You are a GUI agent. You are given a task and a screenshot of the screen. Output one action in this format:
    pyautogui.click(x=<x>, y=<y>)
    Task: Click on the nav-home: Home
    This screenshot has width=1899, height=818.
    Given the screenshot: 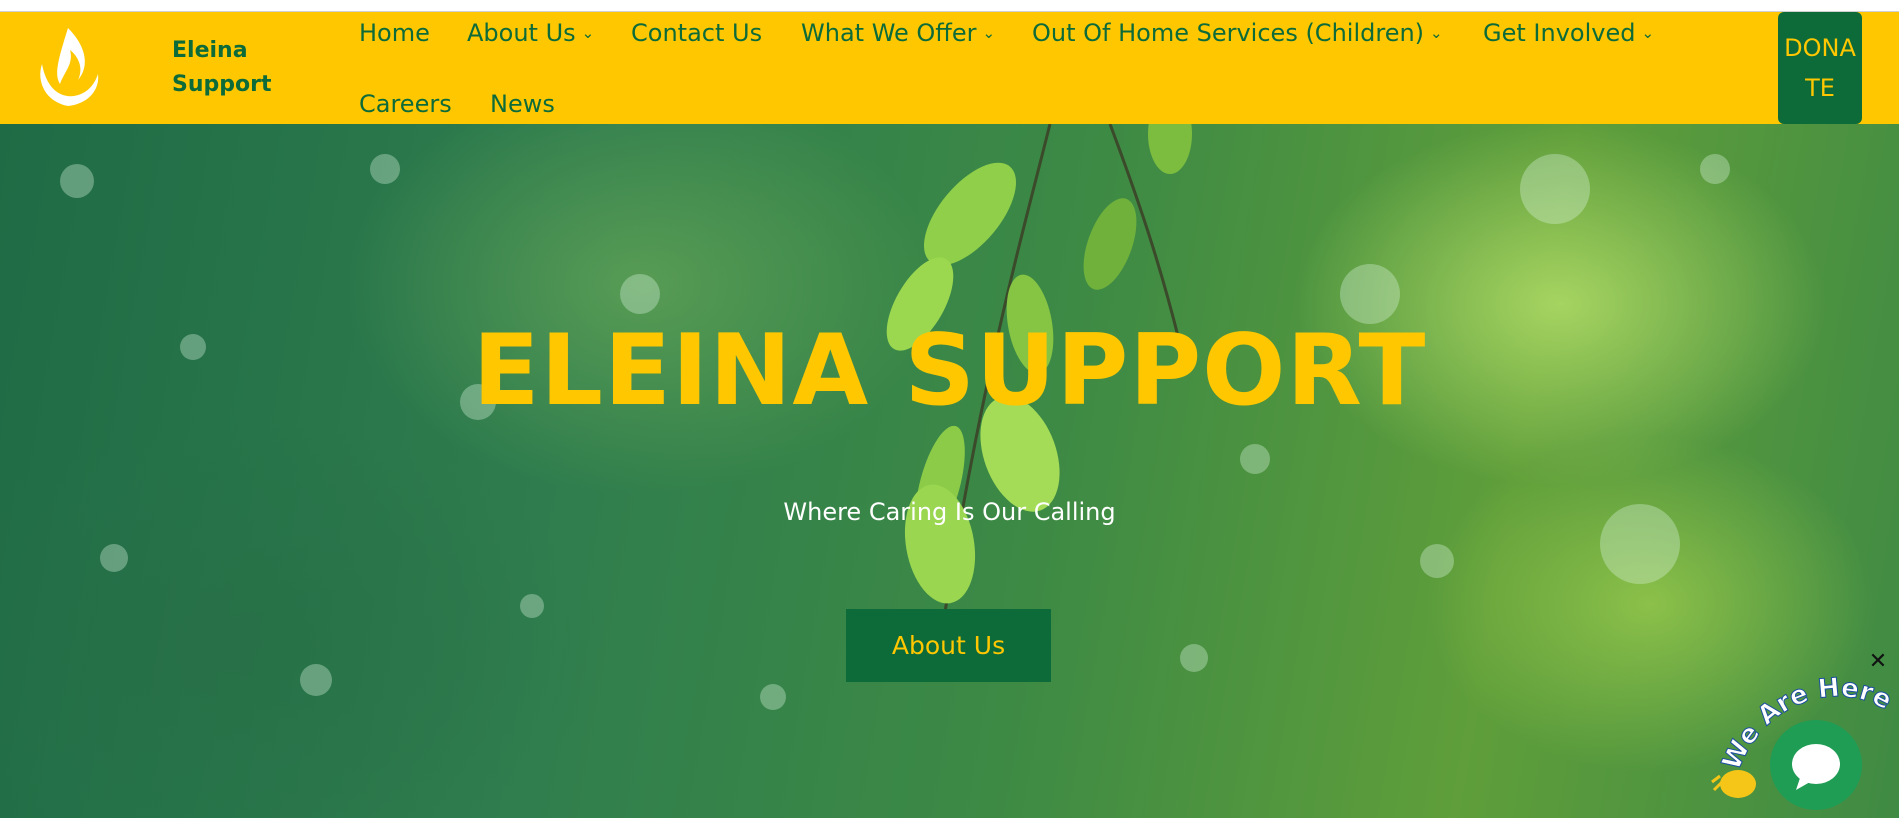 What is the action you would take?
    pyautogui.click(x=394, y=33)
    